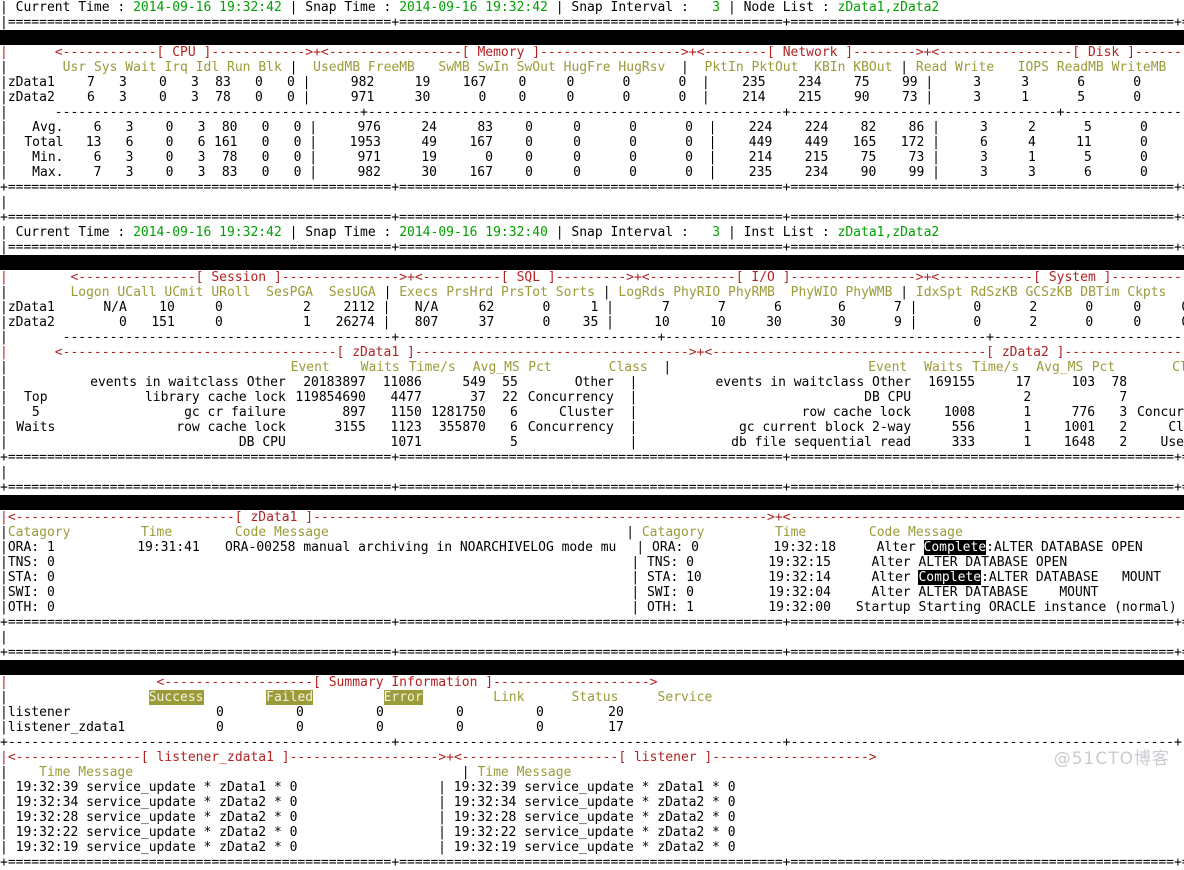 Image resolution: width=1184 pixels, height=870 pixels. Describe the element at coordinates (35, 412) in the screenshot. I see `waits-side-label: 5` at that location.